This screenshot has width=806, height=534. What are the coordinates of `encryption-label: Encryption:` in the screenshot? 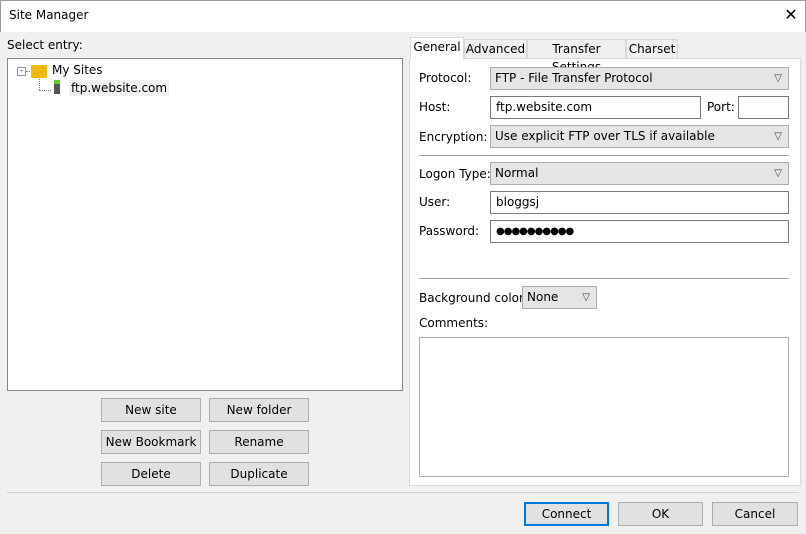 It's located at (453, 137).